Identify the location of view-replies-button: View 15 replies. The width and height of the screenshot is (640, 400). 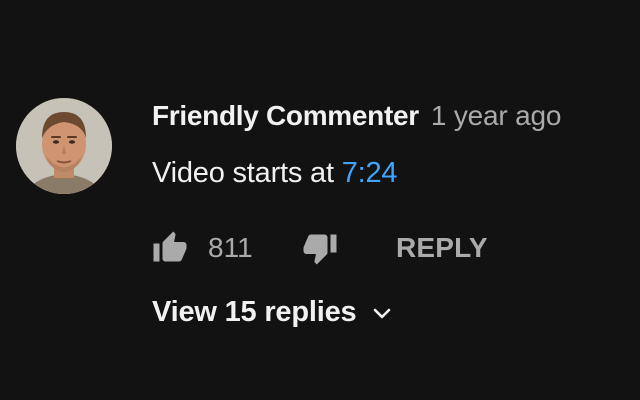
(273, 312).